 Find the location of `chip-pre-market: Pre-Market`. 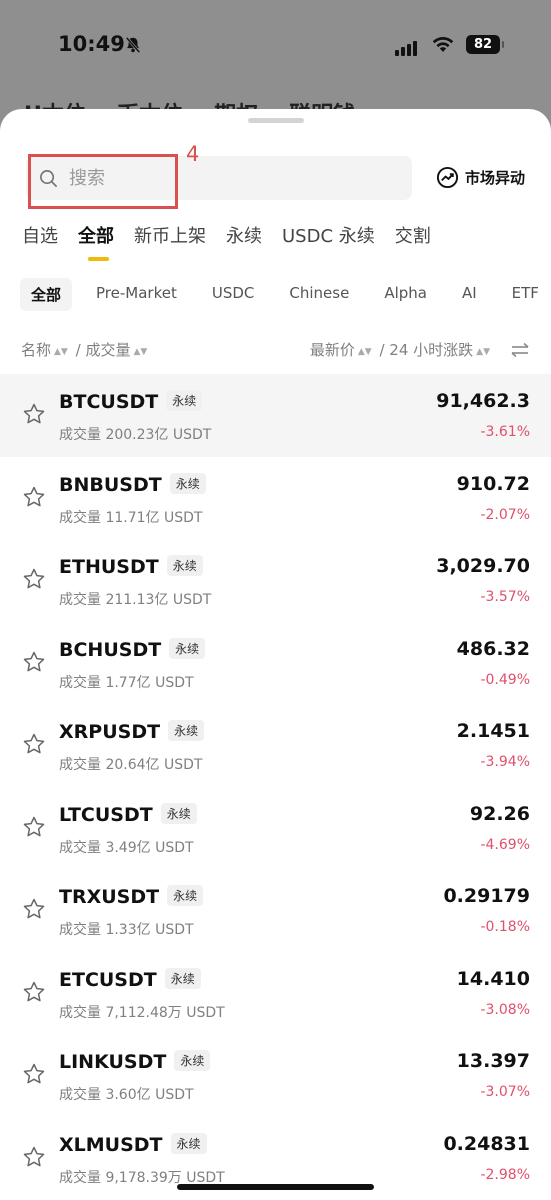

chip-pre-market: Pre-Market is located at coordinates (136, 294).